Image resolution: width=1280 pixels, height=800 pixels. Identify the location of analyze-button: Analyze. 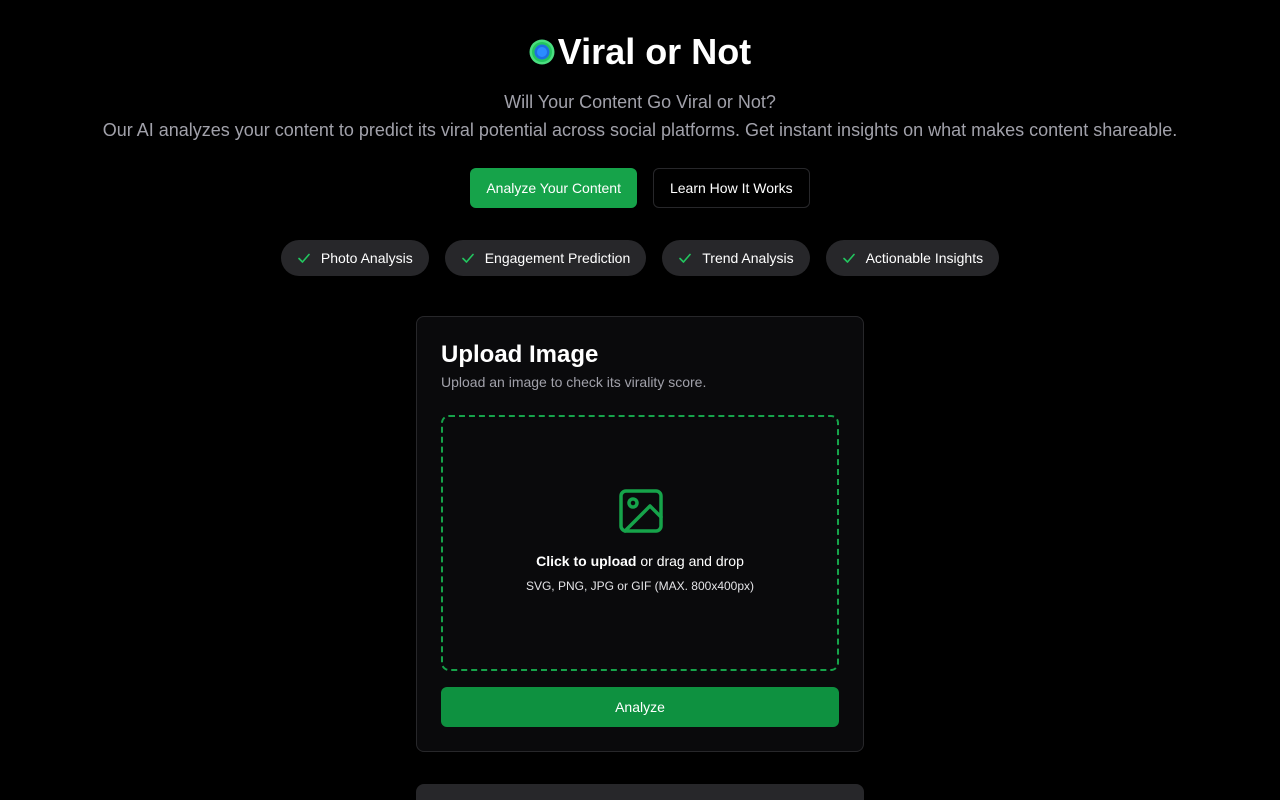
(640, 707).